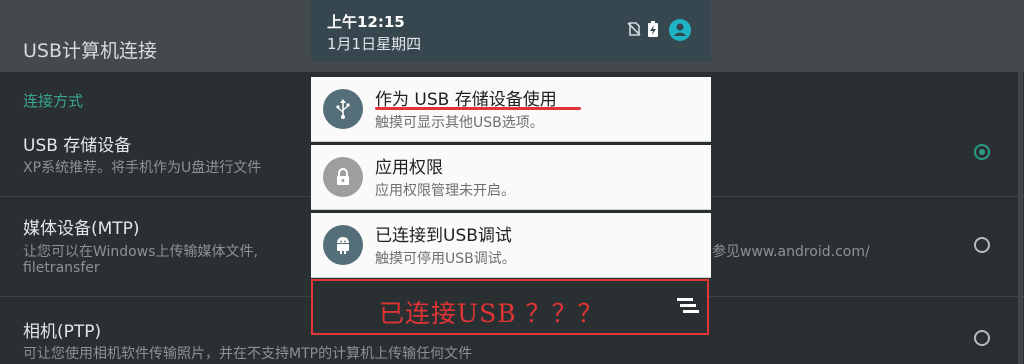  Describe the element at coordinates (77, 143) in the screenshot. I see `option-usb-storage-title: USB 存储设备` at that location.